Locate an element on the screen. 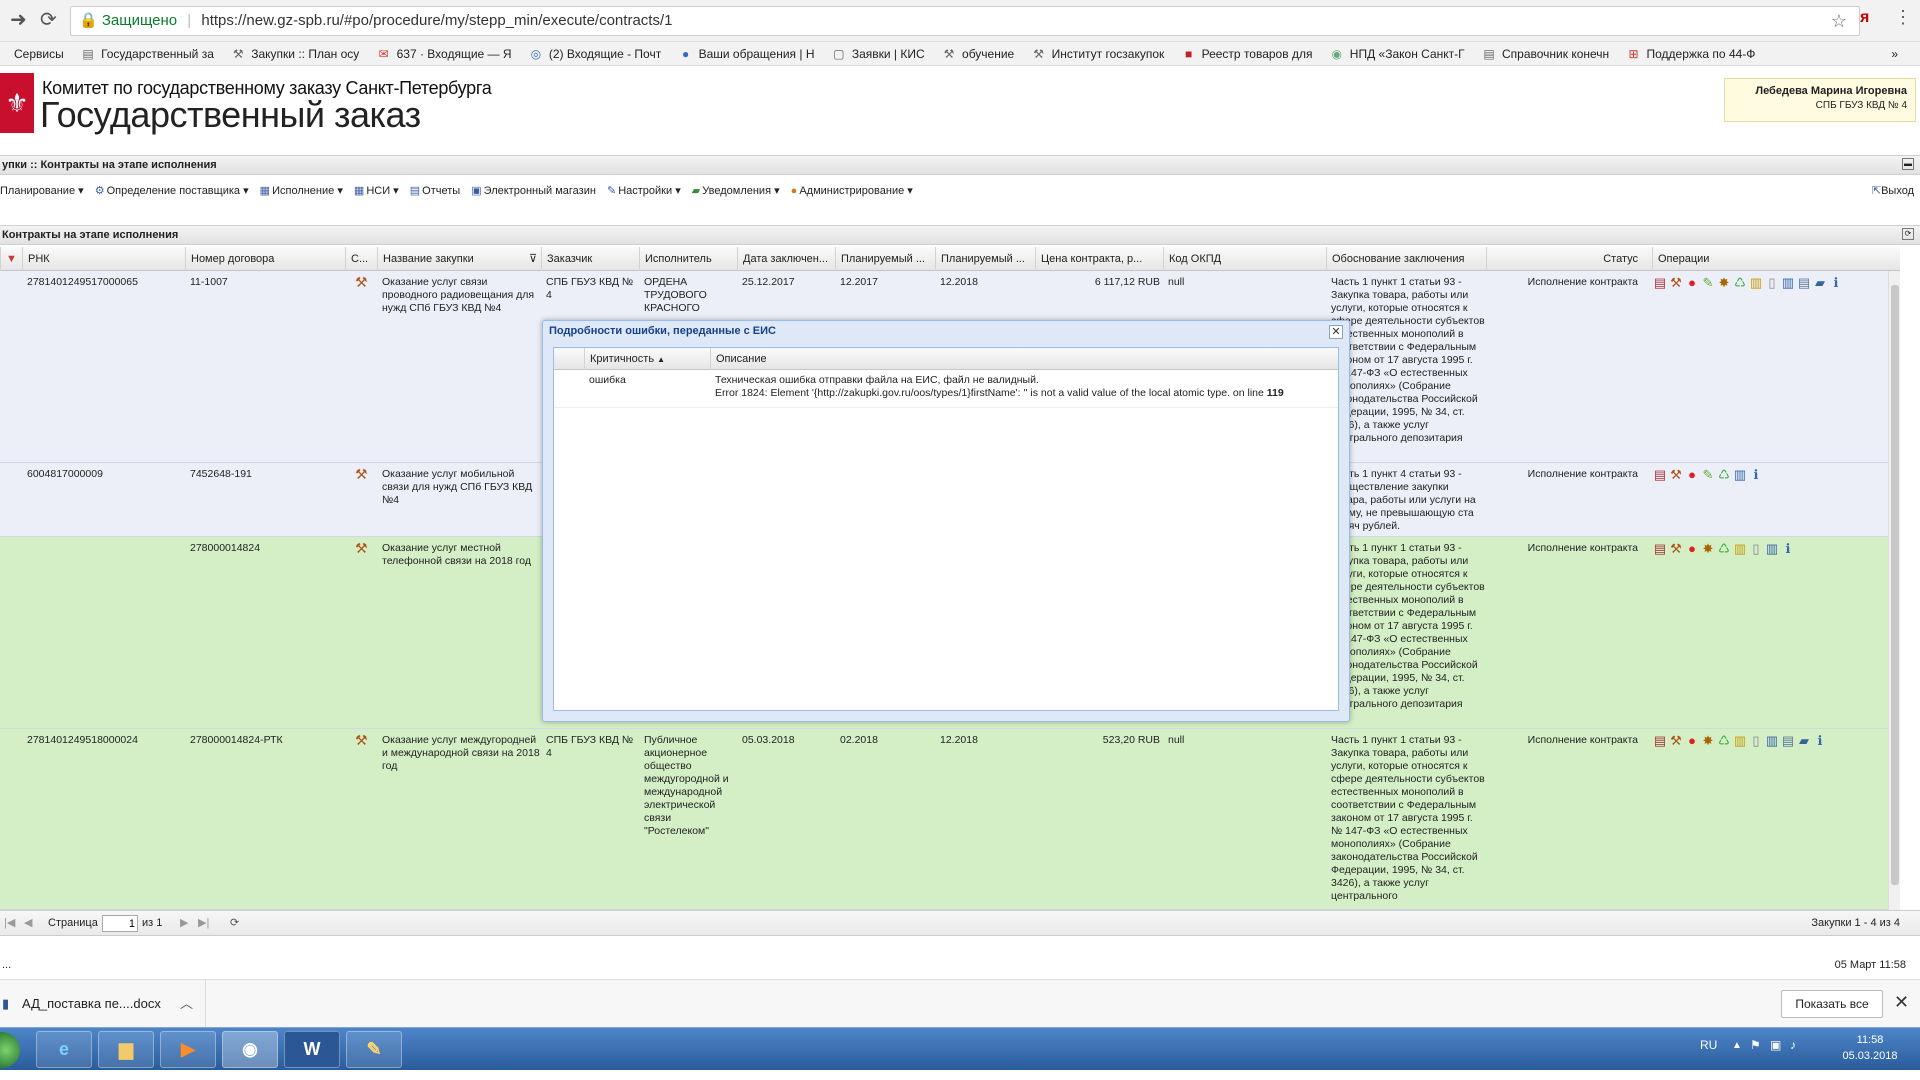  flag-icon: ▣ is located at coordinates (1775, 1045).